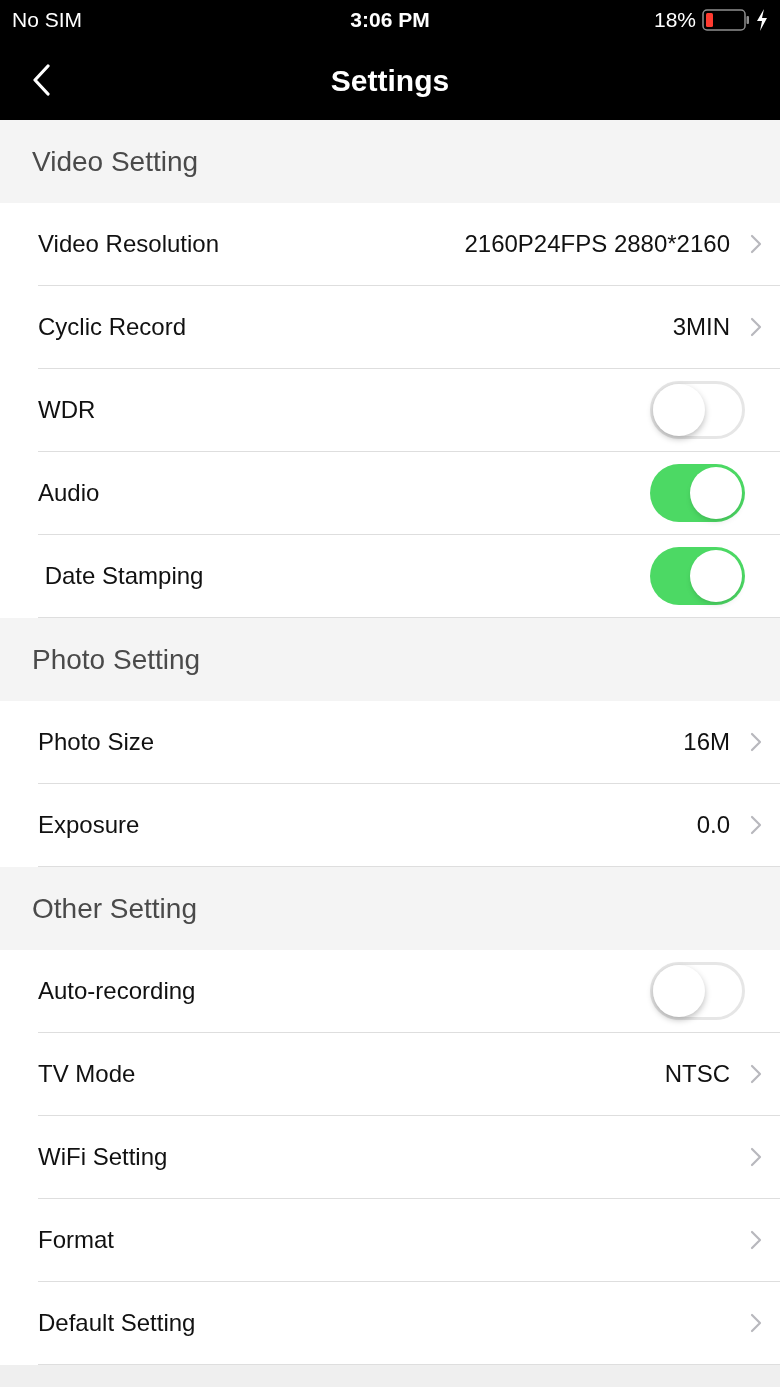 The image size is (780, 1387). I want to click on setting-value: 3MIN, so click(701, 327).